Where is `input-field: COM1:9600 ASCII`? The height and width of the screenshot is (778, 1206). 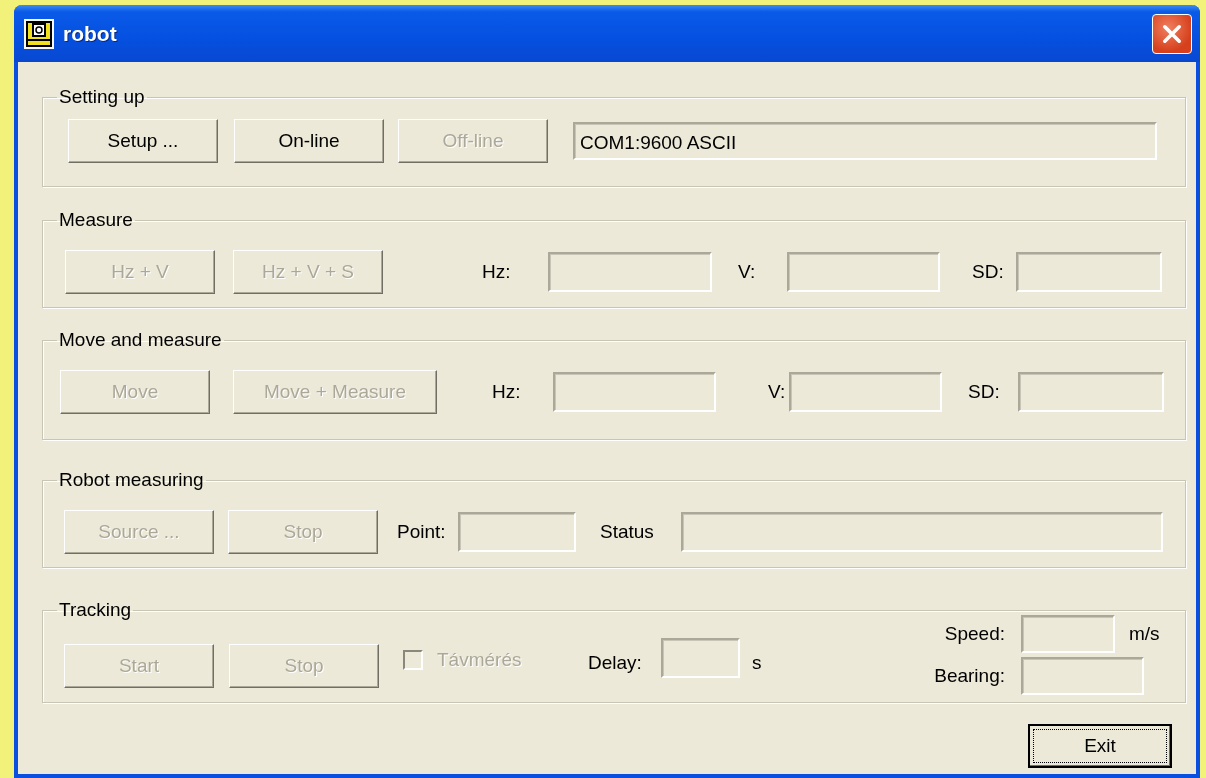 input-field: COM1:9600 ASCII is located at coordinates (865, 141).